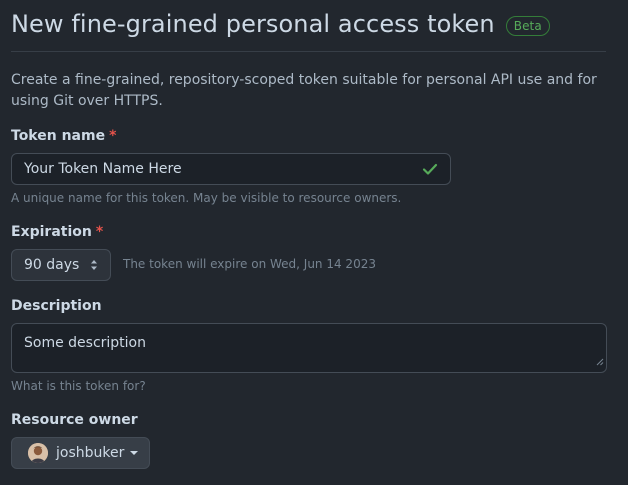 Image resolution: width=628 pixels, height=485 pixels. What do you see at coordinates (78, 386) in the screenshot?
I see `description-hint: What is this token for?` at bounding box center [78, 386].